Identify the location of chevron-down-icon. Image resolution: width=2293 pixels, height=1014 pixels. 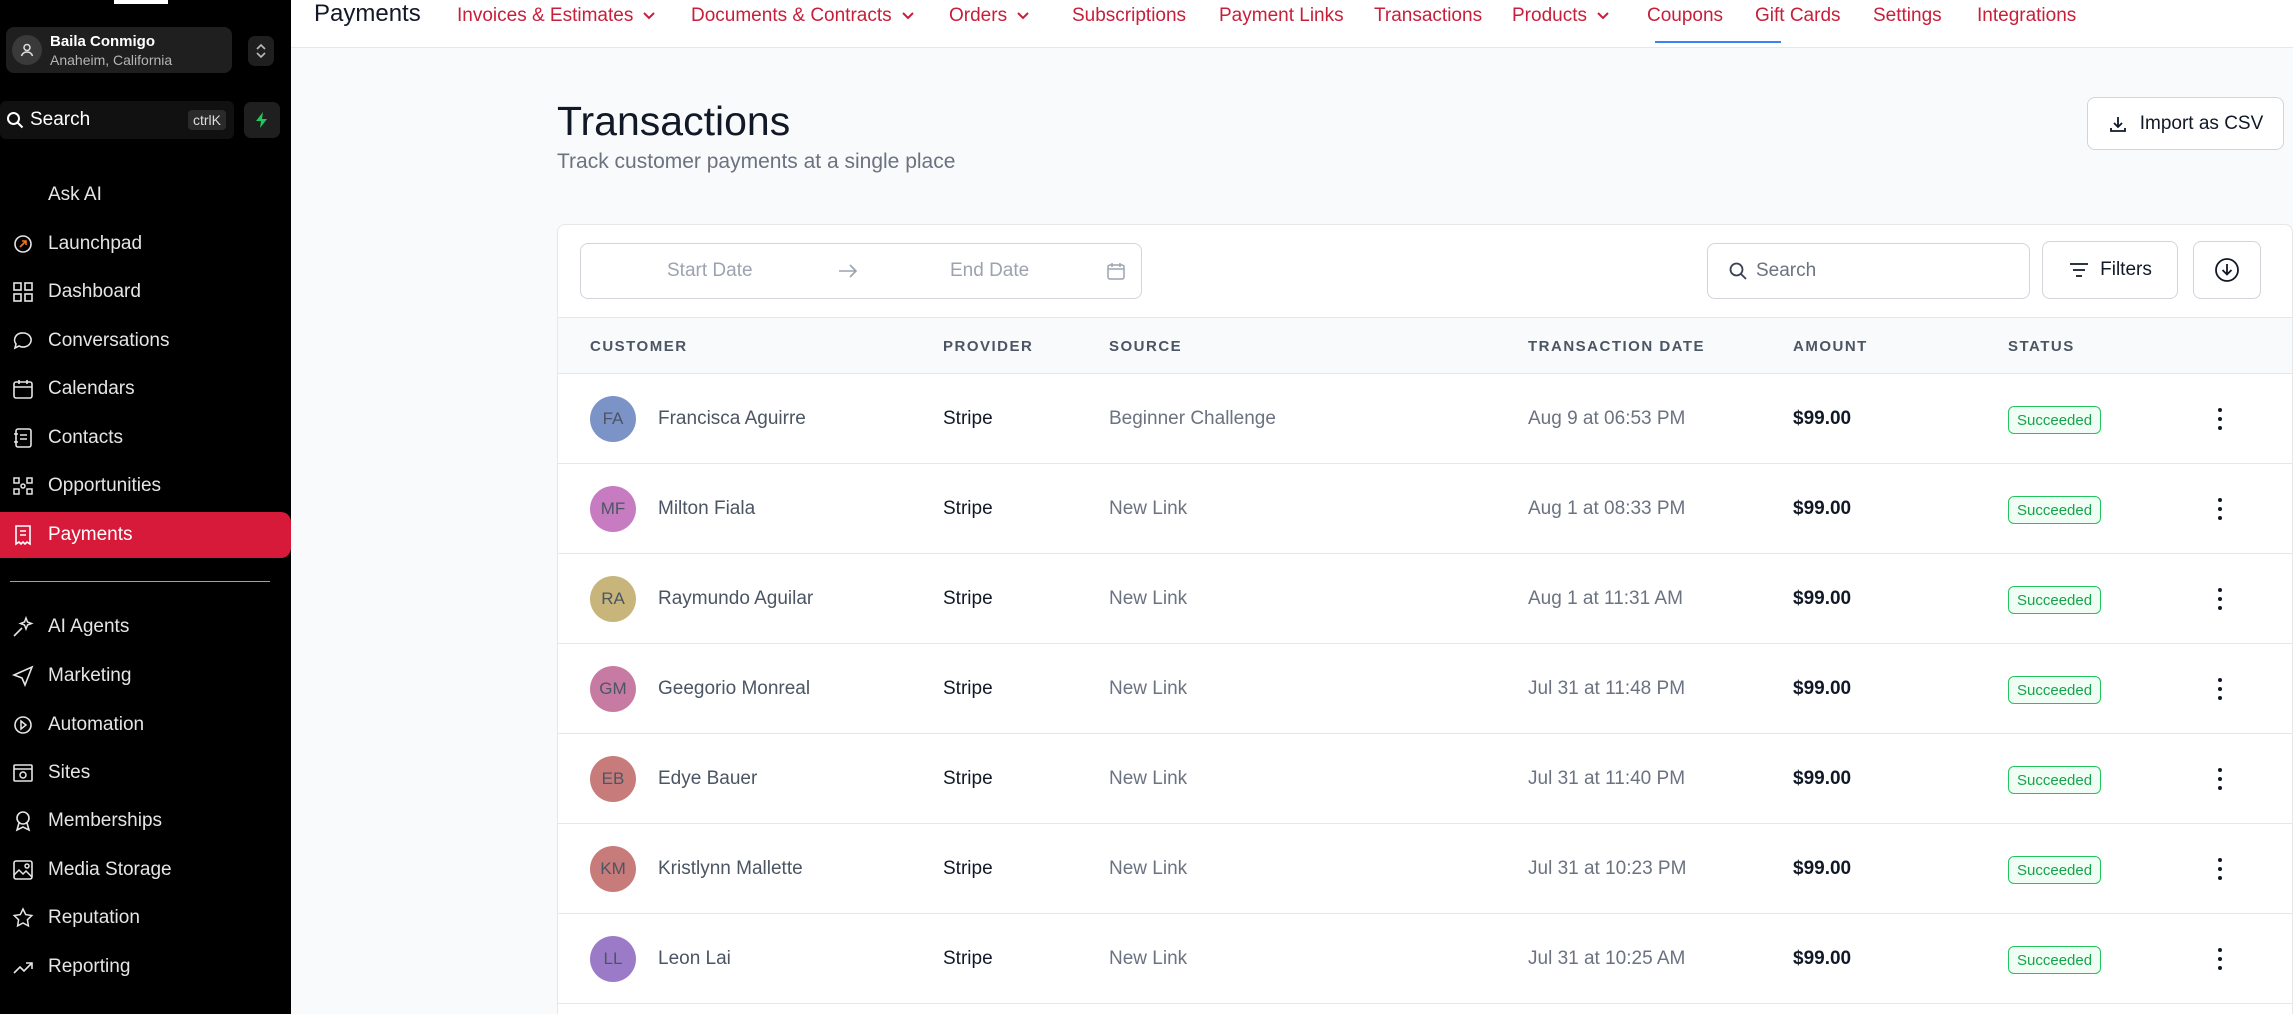
(649, 16).